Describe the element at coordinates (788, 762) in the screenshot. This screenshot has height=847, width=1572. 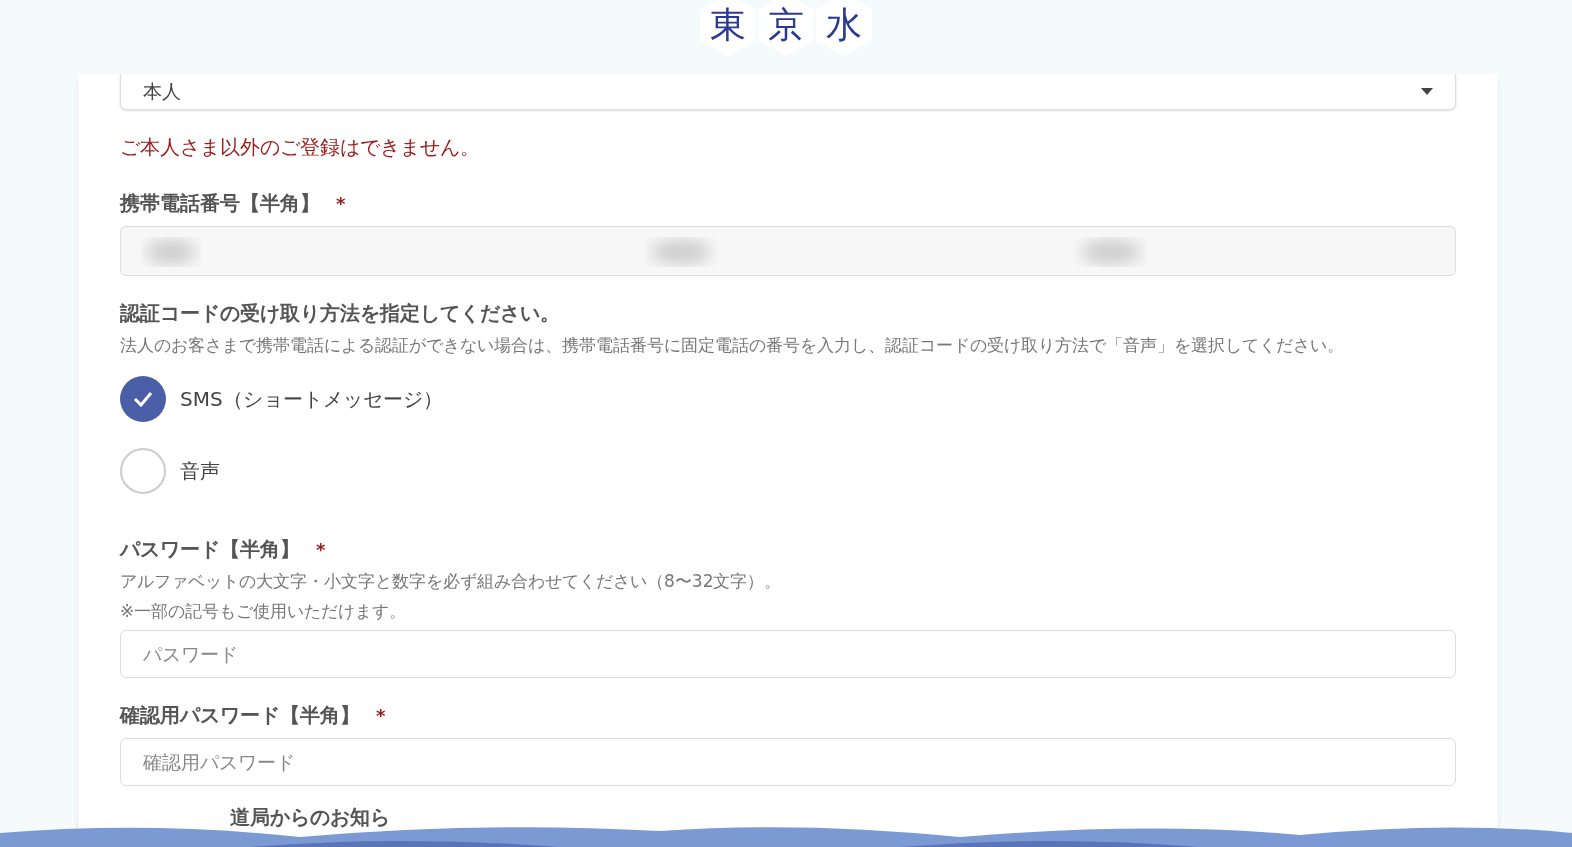
I see `confirm-password-field: 確認用パスワード` at that location.